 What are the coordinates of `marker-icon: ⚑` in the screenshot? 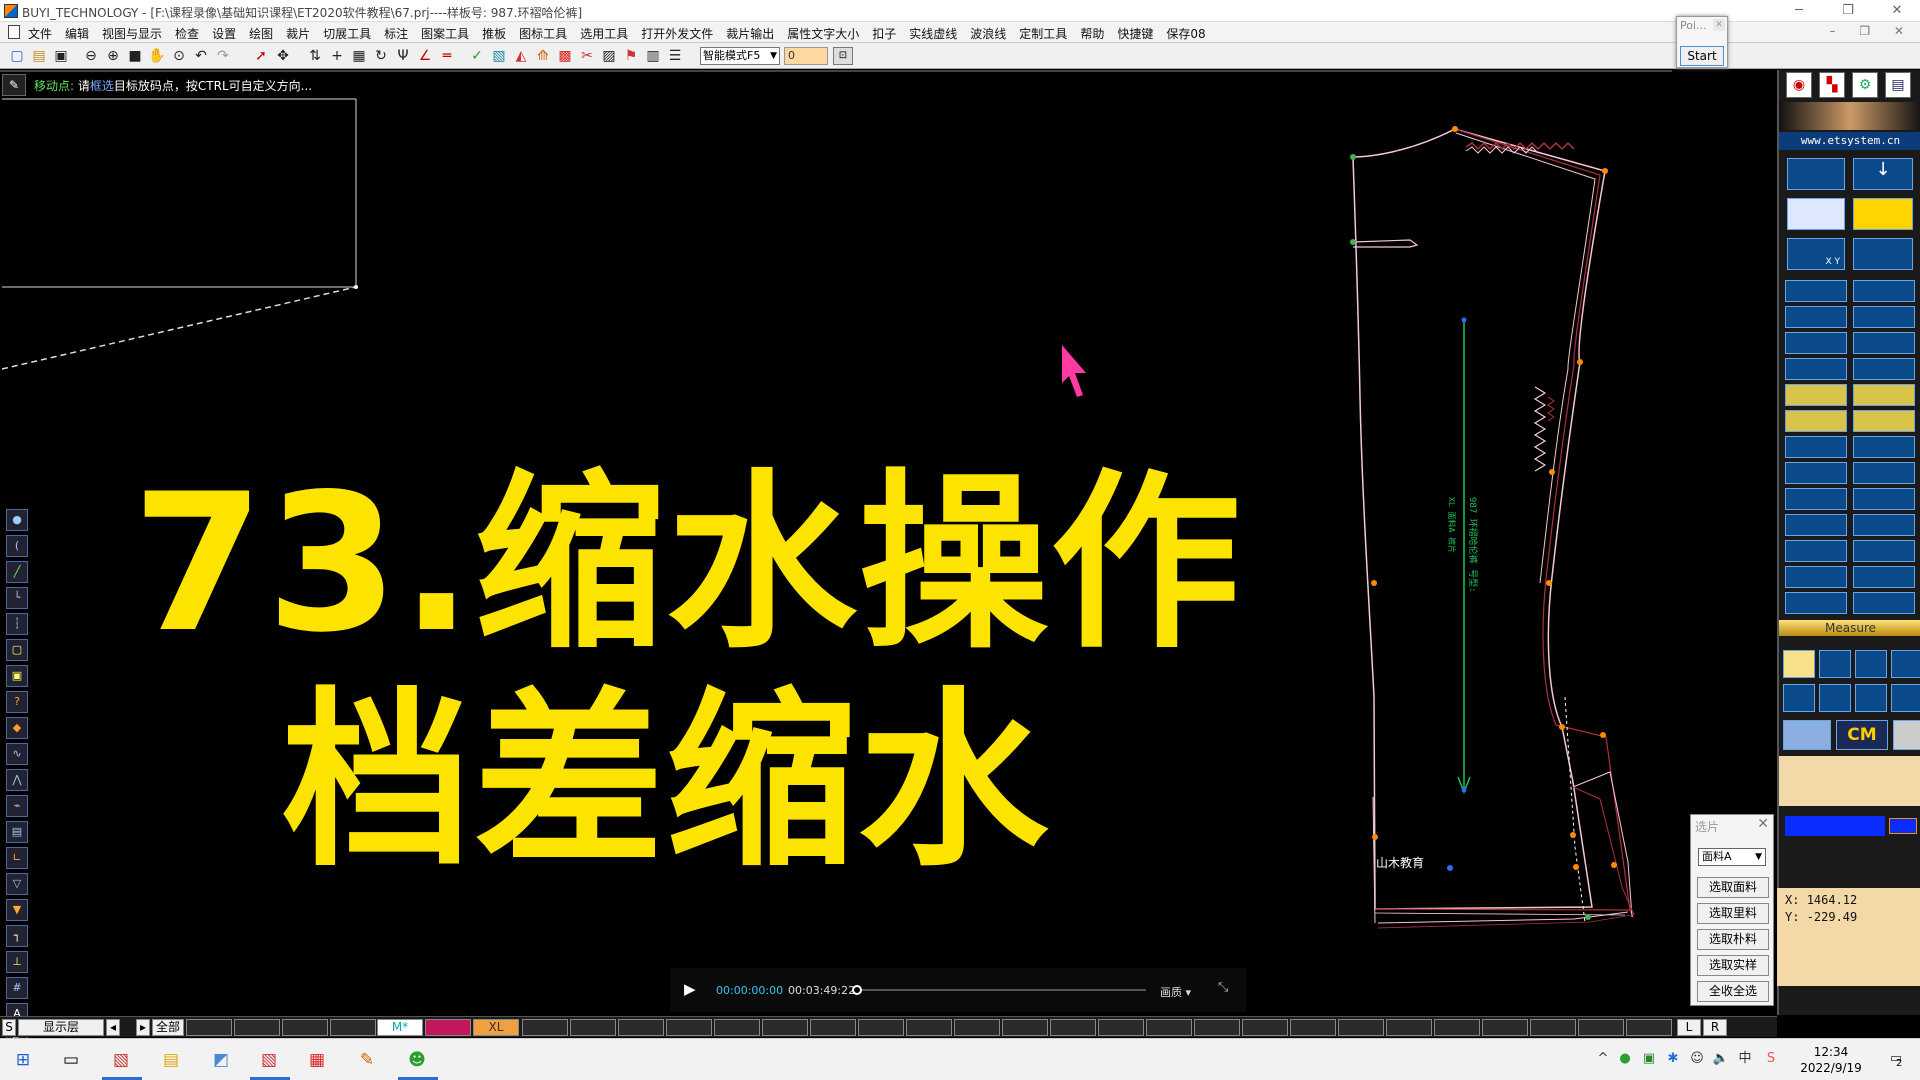 It's located at (631, 56).